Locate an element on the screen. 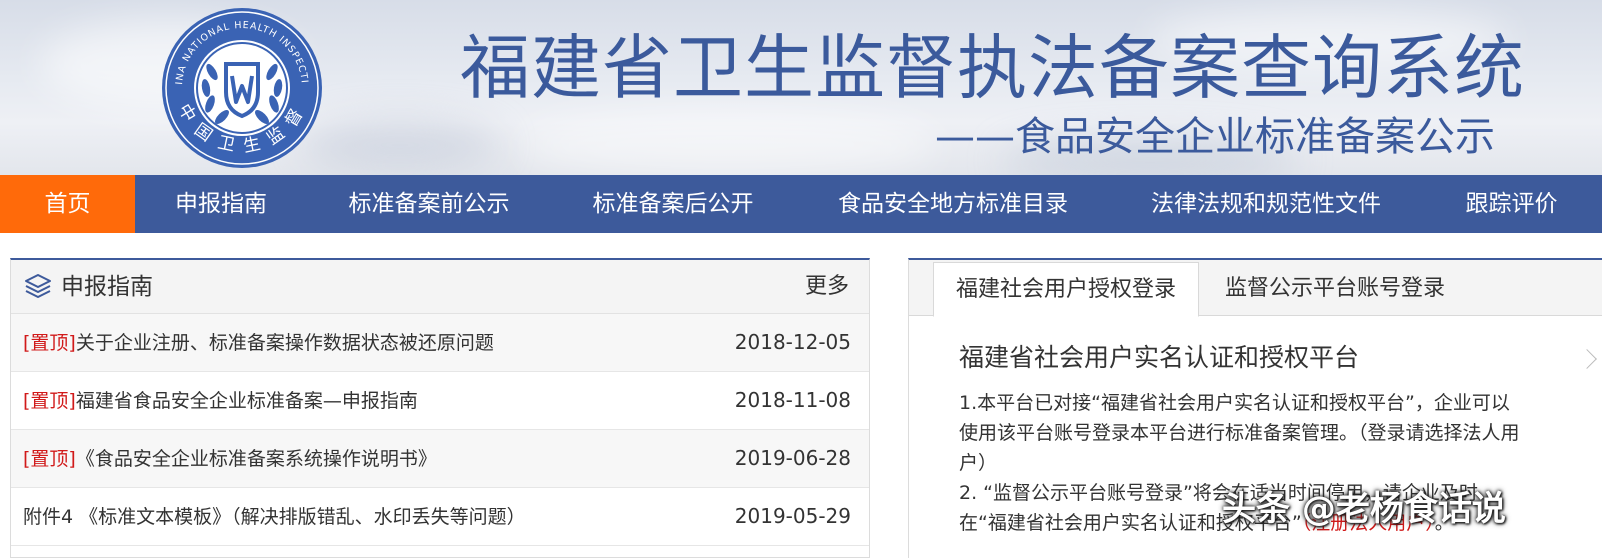  list-item-title: 《食品安全企业标准备案系统操作说明书》 is located at coordinates (256, 459).